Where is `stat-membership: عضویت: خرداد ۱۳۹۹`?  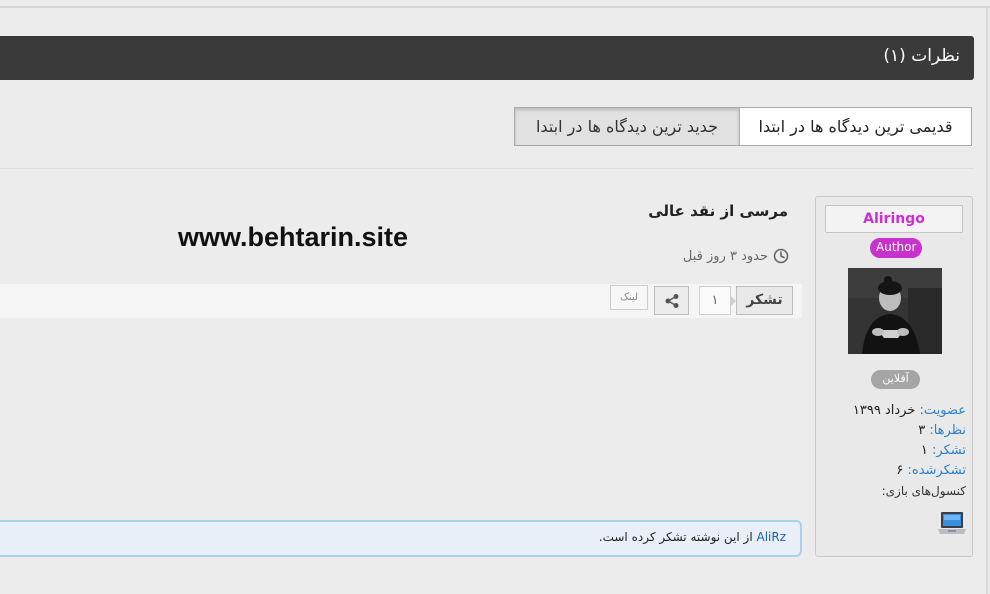 stat-membership: عضویت: خرداد ۱۳۹۹ is located at coordinates (891, 411).